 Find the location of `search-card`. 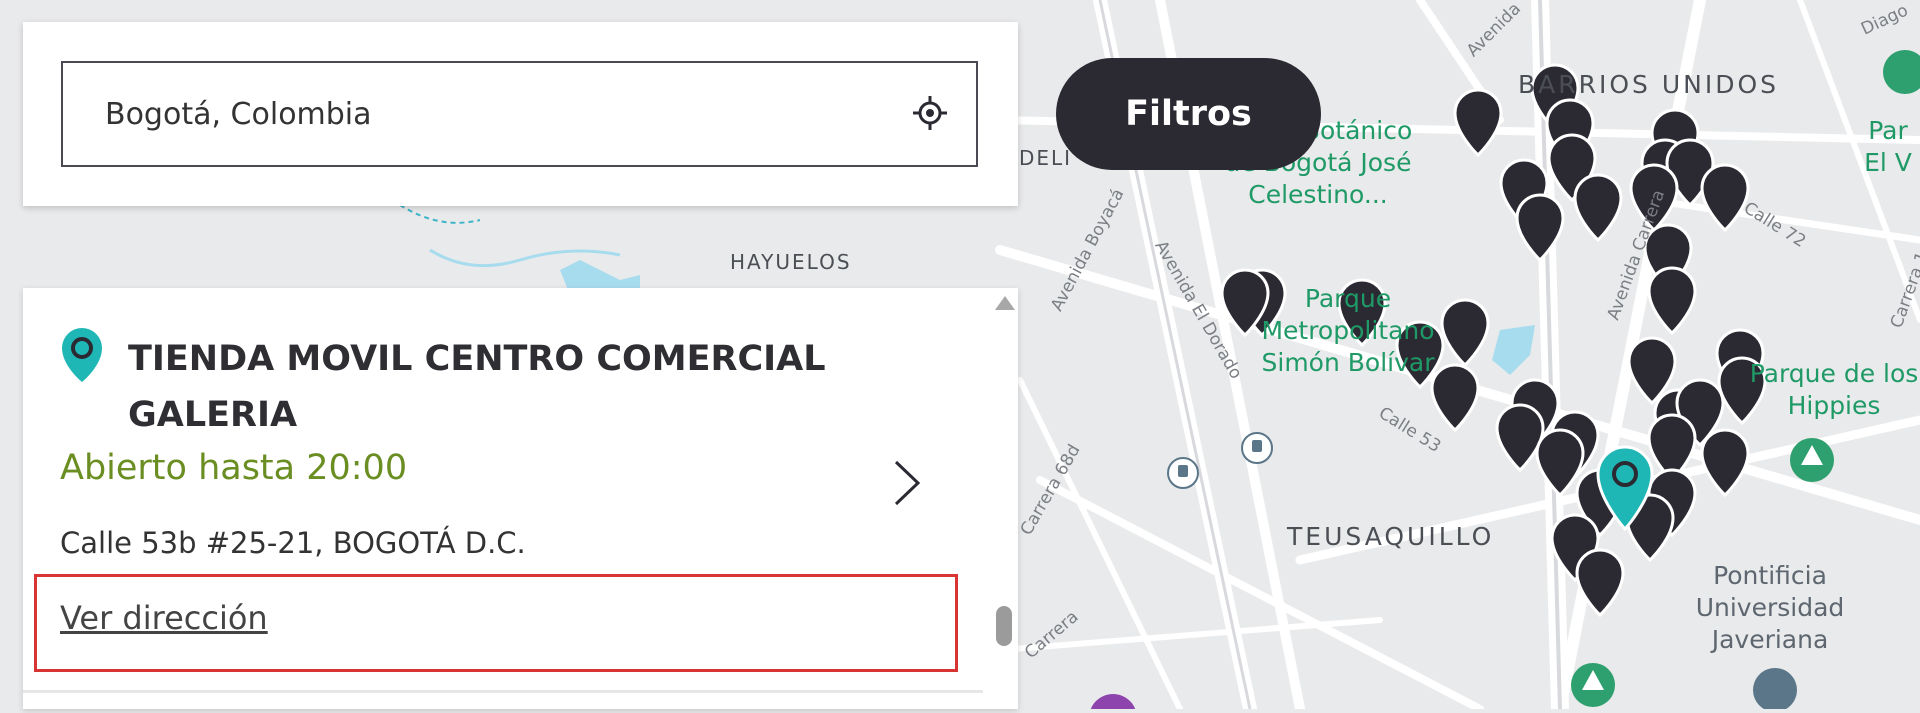

search-card is located at coordinates (520, 114).